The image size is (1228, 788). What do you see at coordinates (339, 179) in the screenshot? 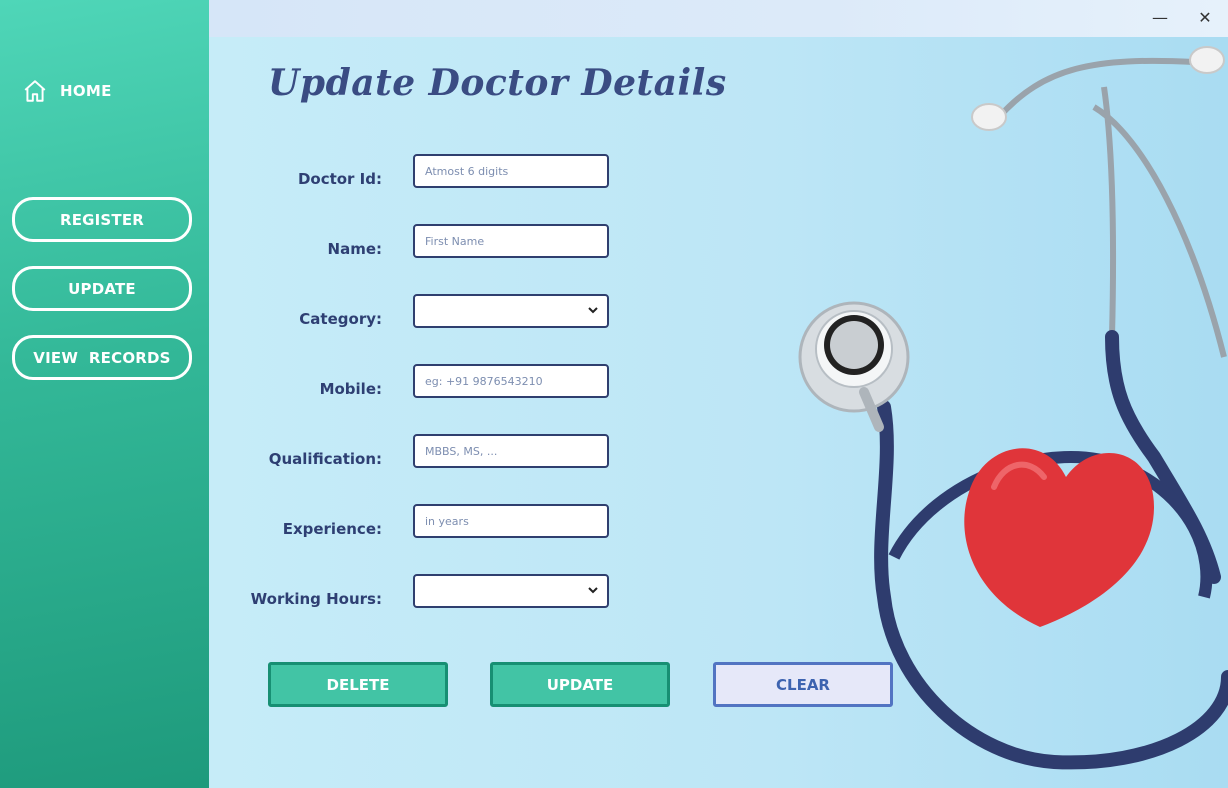
I see `doctor-id-label: Doctor Id:` at bounding box center [339, 179].